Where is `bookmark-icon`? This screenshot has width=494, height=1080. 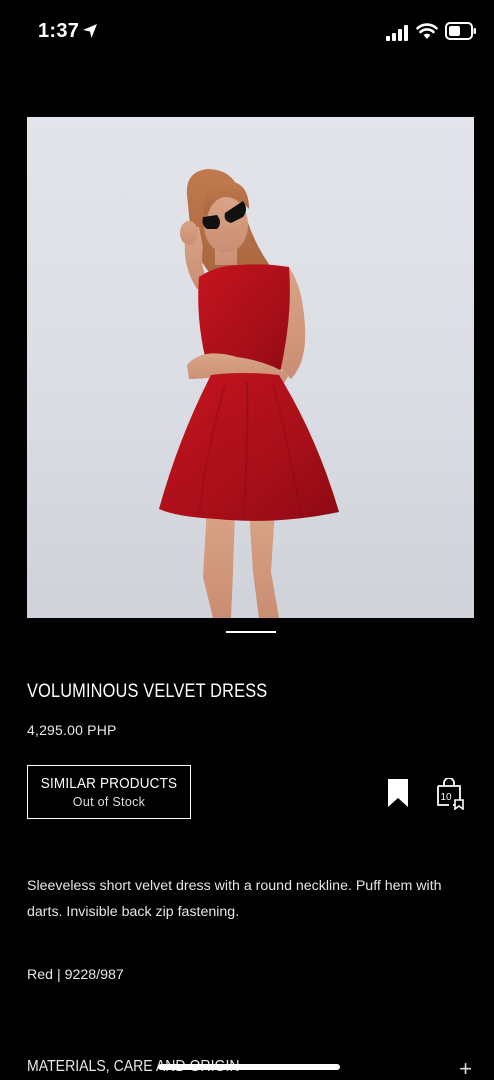 bookmark-icon is located at coordinates (398, 793).